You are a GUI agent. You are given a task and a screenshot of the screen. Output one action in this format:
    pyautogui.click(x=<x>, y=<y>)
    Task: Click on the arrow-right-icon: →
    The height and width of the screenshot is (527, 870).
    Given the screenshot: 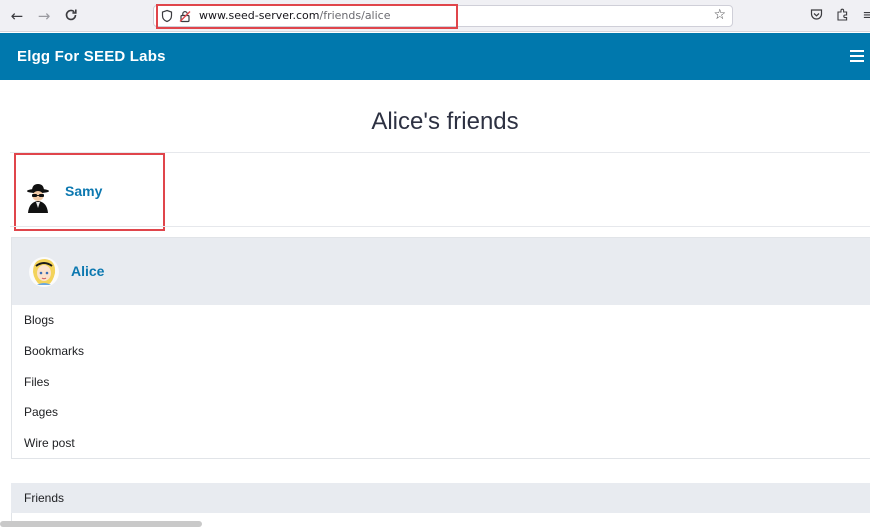 What is the action you would take?
    pyautogui.click(x=44, y=16)
    